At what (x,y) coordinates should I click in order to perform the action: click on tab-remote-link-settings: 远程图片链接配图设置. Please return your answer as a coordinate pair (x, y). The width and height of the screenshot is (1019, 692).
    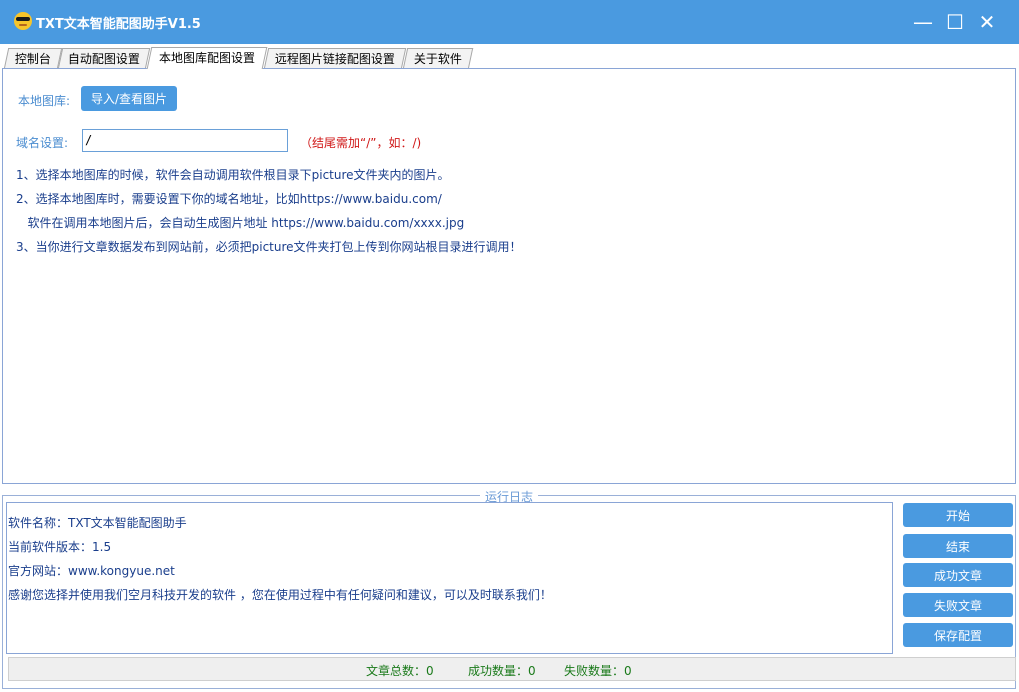
    Looking at the image, I should click on (335, 58).